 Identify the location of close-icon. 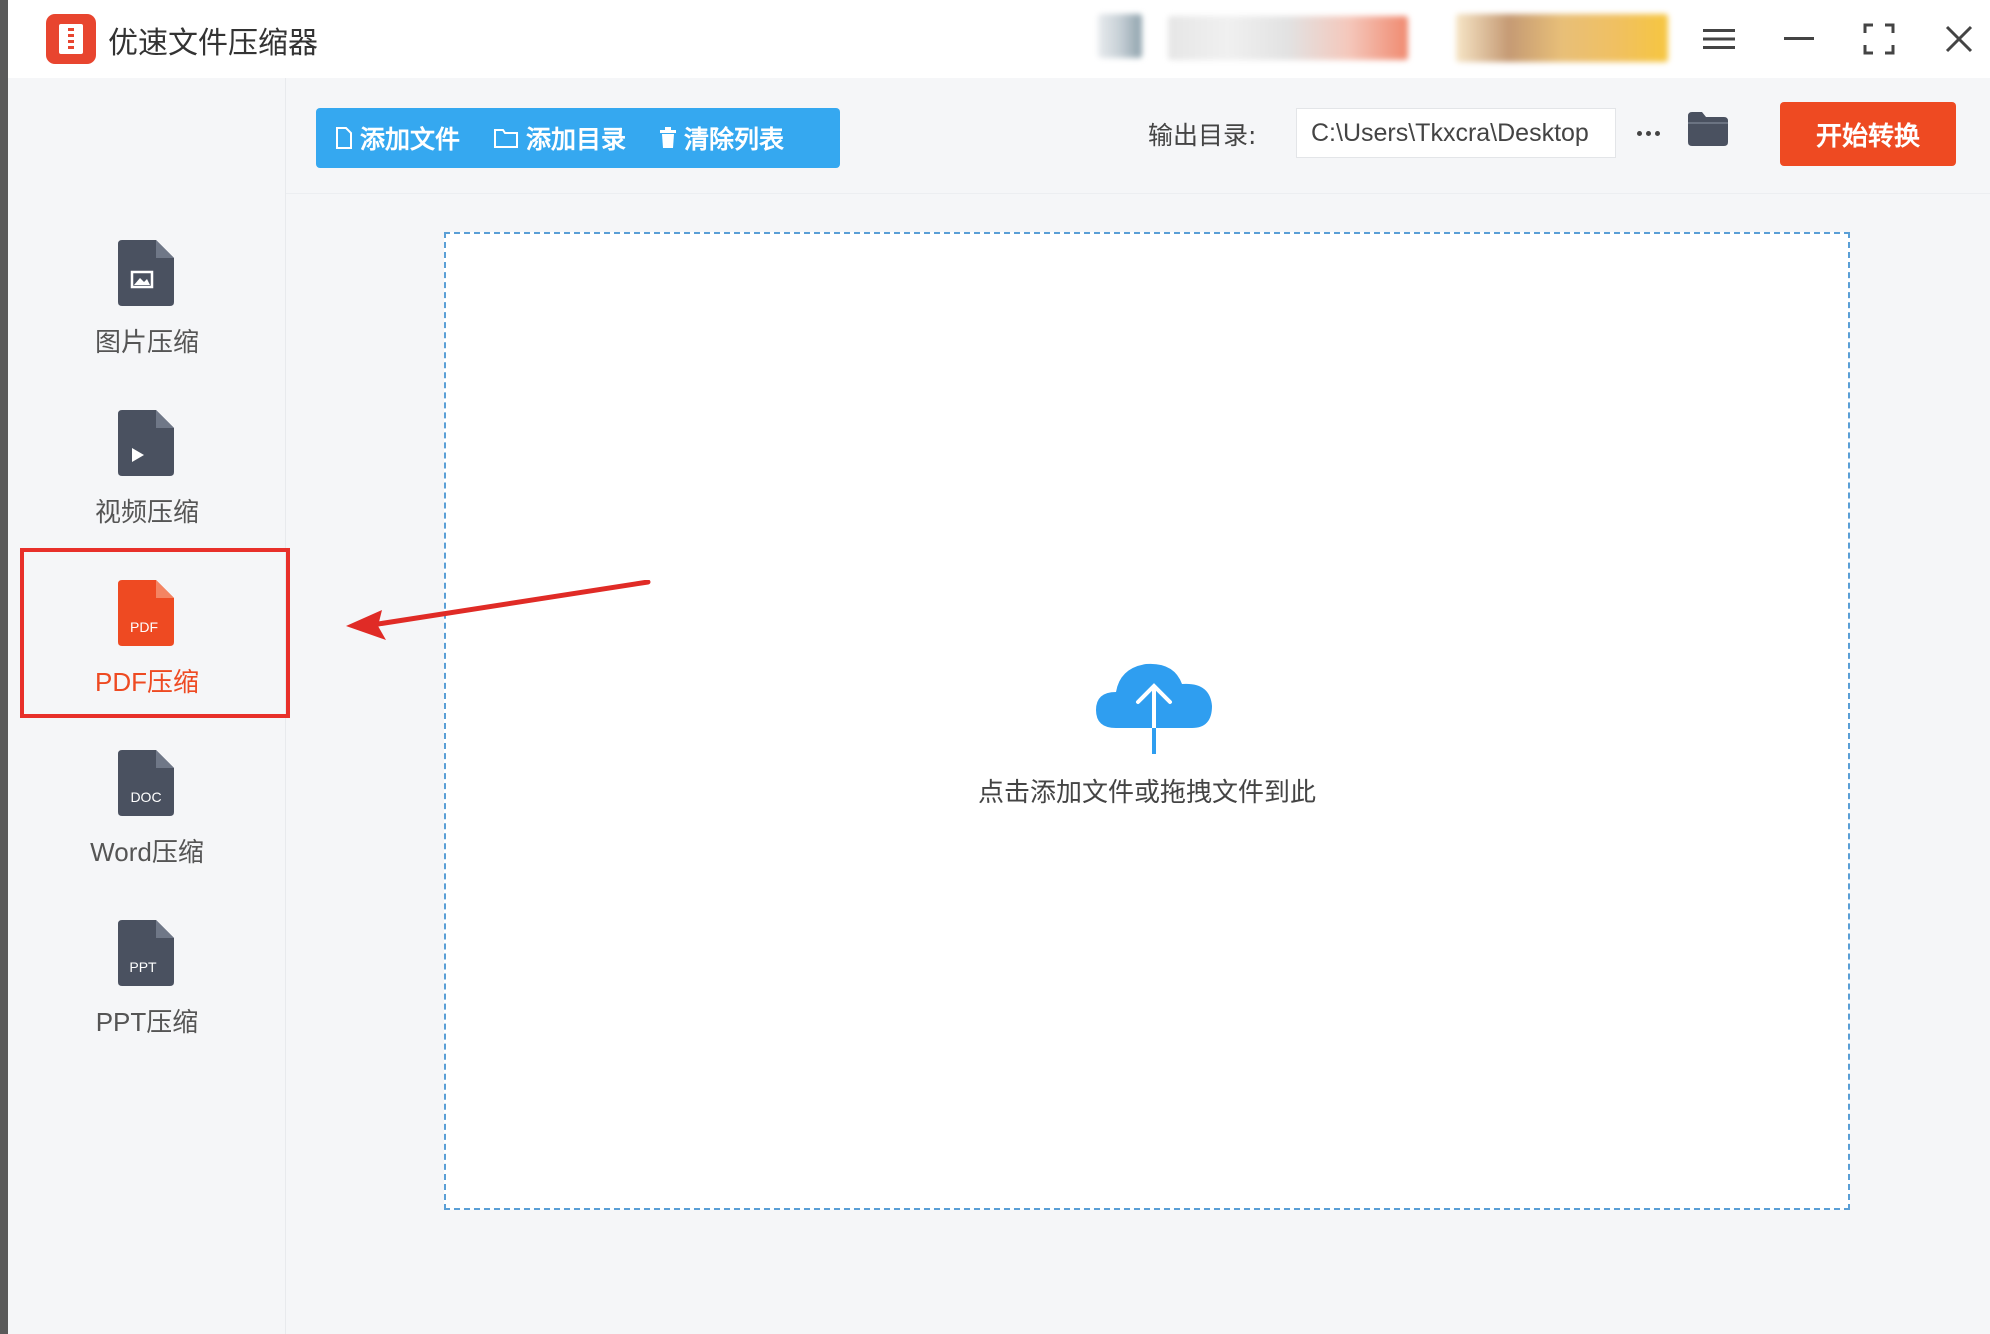
(1959, 39).